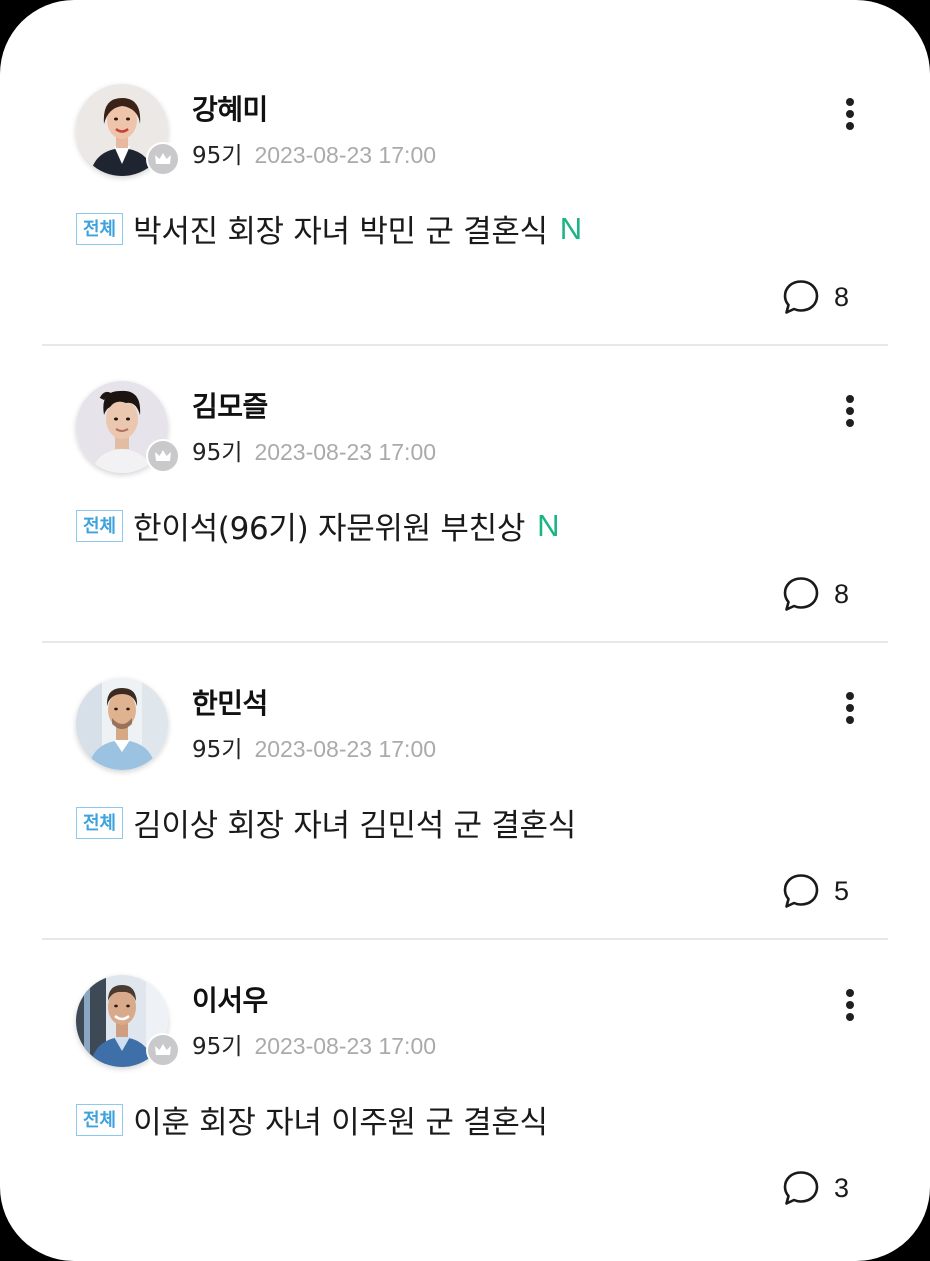 The image size is (930, 1261). I want to click on post-title-row: 전체 박서진 회장 자녀 박민 군 결혼식 N, so click(329, 231).